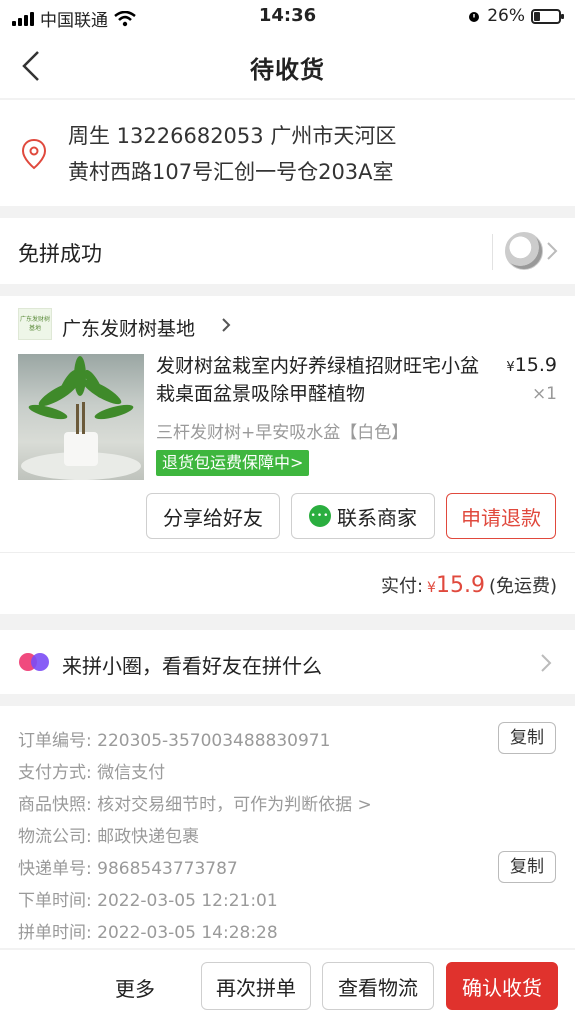 The image size is (575, 1024). What do you see at coordinates (128, 327) in the screenshot?
I see `shop-name: 广东发财树基地` at bounding box center [128, 327].